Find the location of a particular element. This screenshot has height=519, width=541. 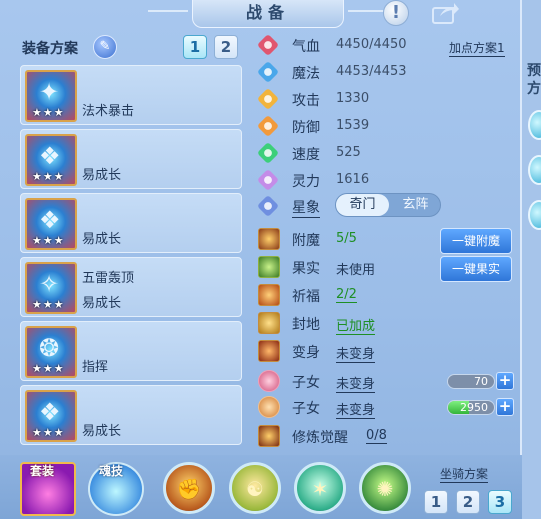

equip-scheme-tab-1: 1 is located at coordinates (195, 47).